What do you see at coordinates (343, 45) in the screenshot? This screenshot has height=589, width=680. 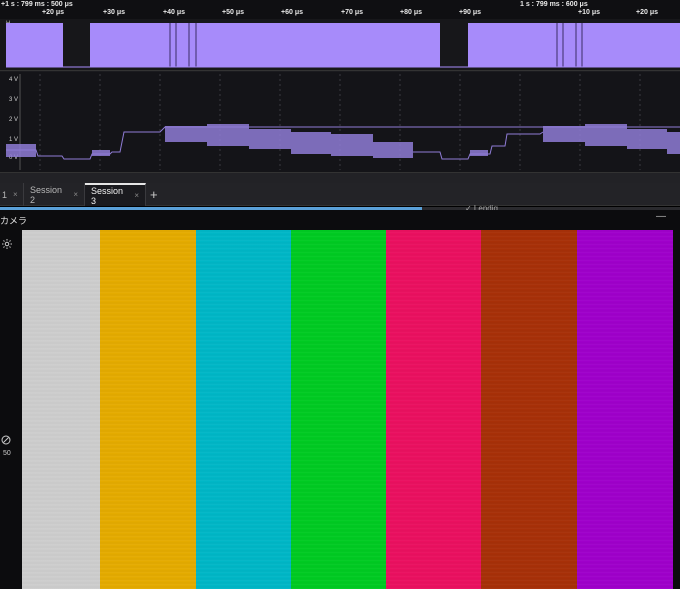 I see `digital-waveform` at bounding box center [343, 45].